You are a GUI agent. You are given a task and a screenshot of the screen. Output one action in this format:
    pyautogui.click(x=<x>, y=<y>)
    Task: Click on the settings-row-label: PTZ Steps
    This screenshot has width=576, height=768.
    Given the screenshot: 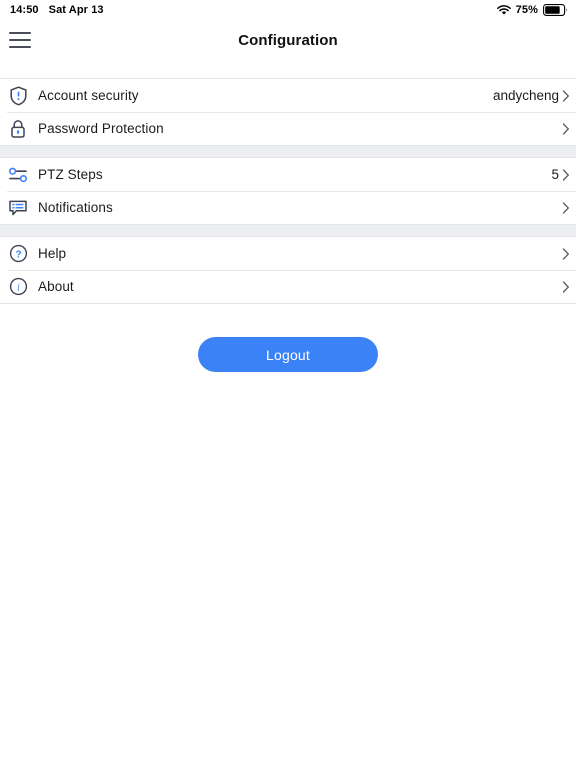 What is the action you would take?
    pyautogui.click(x=70, y=174)
    